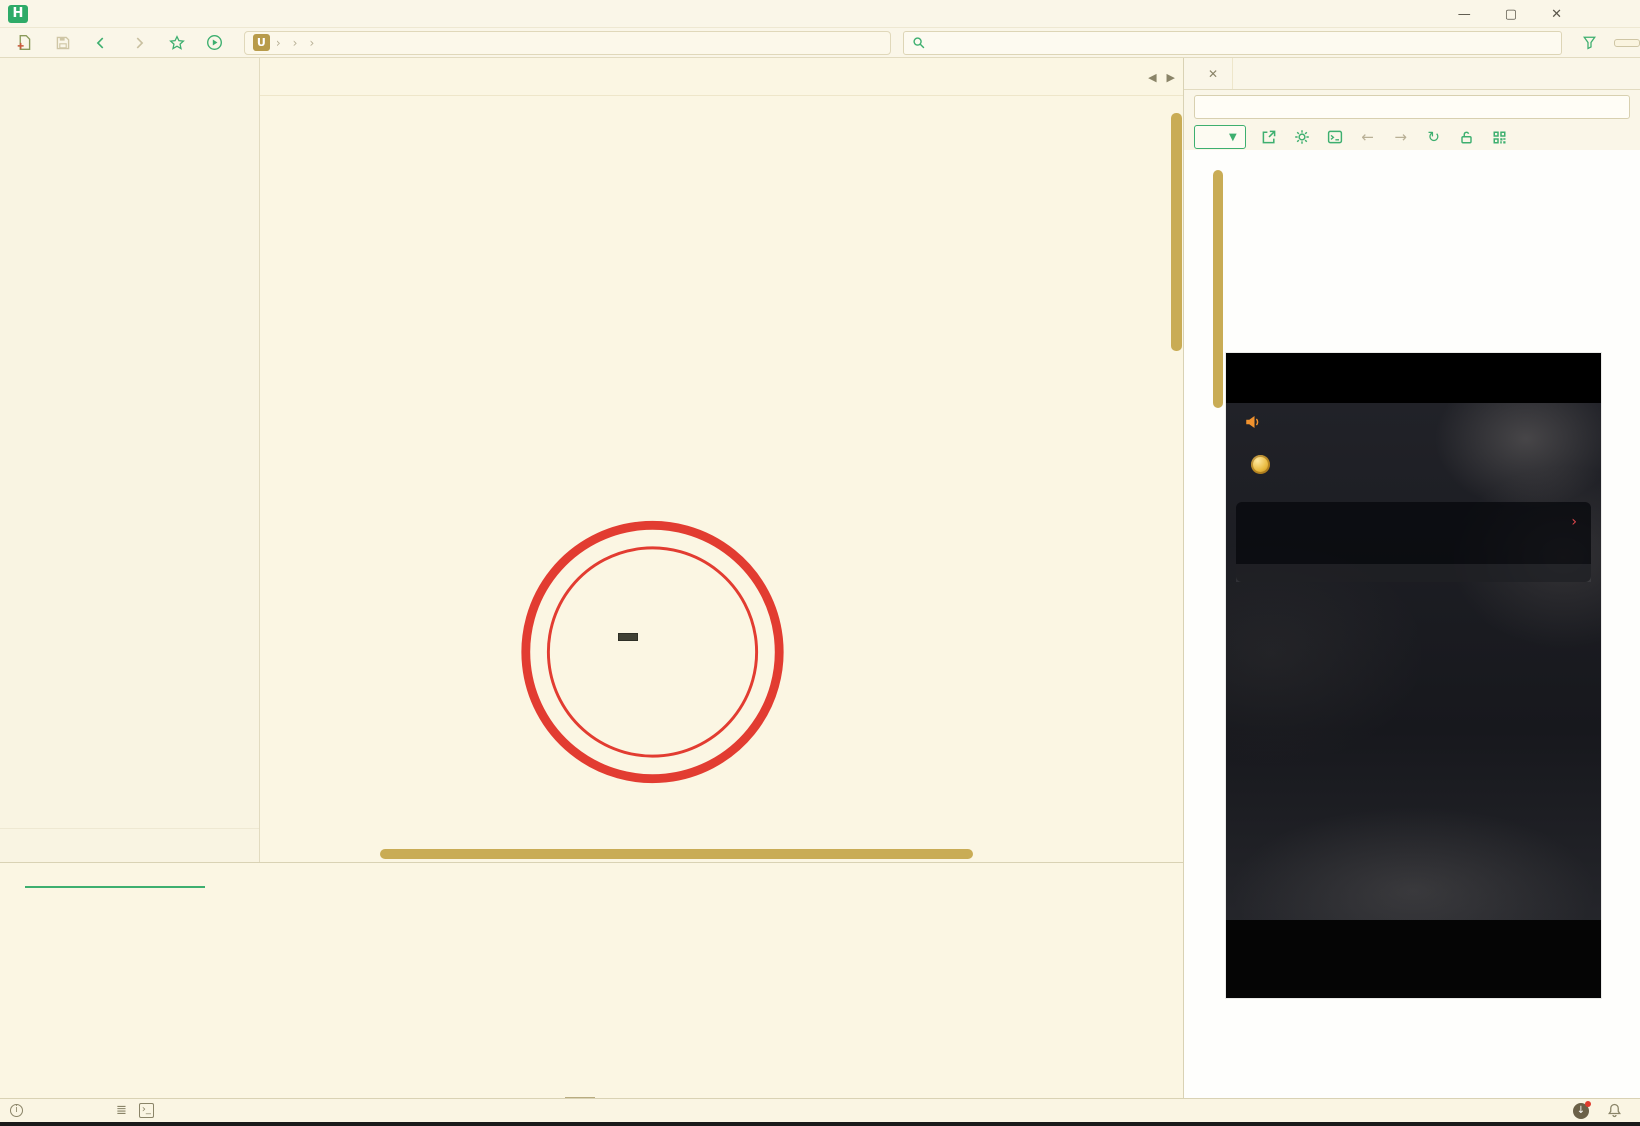 The height and width of the screenshot is (1126, 1640). I want to click on tab-scroll-left-icon: ◀, so click(1152, 77).